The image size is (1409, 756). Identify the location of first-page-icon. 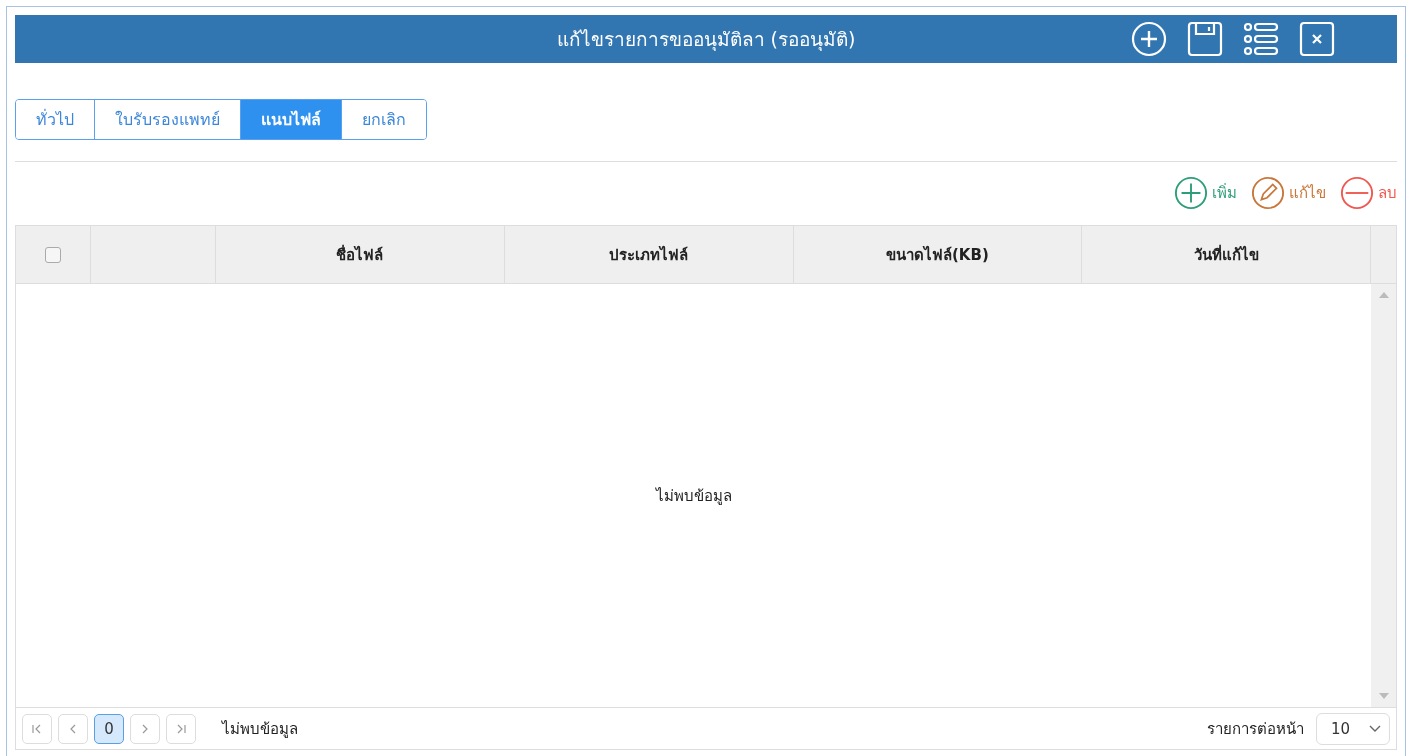
(37, 728).